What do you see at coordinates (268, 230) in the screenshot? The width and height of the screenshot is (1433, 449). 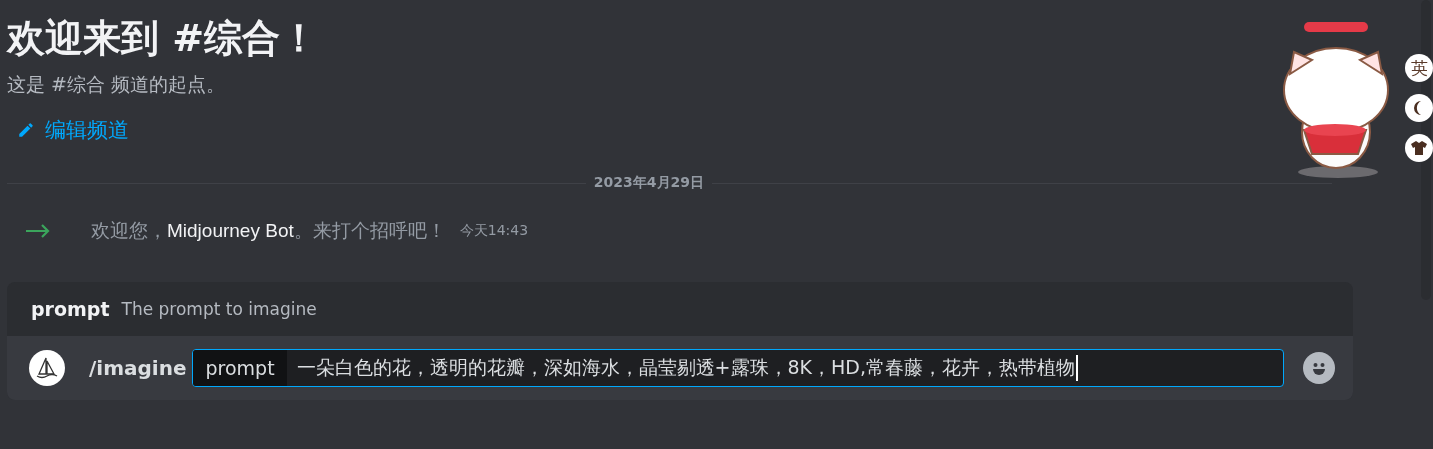 I see `join-message: 欢迎您，Midjourney Bot。来打个招呼吧！` at bounding box center [268, 230].